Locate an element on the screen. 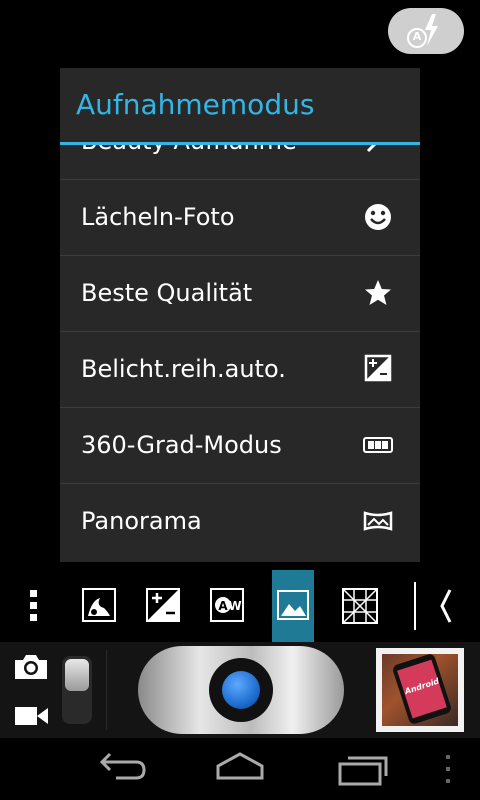  back-icon is located at coordinates (122, 766).